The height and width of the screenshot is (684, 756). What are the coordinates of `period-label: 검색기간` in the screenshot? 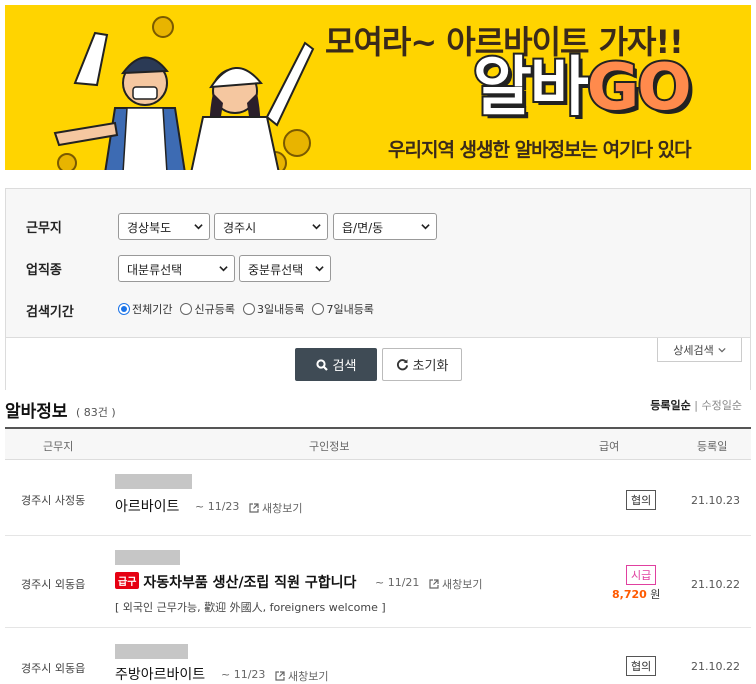 It's located at (50, 312).